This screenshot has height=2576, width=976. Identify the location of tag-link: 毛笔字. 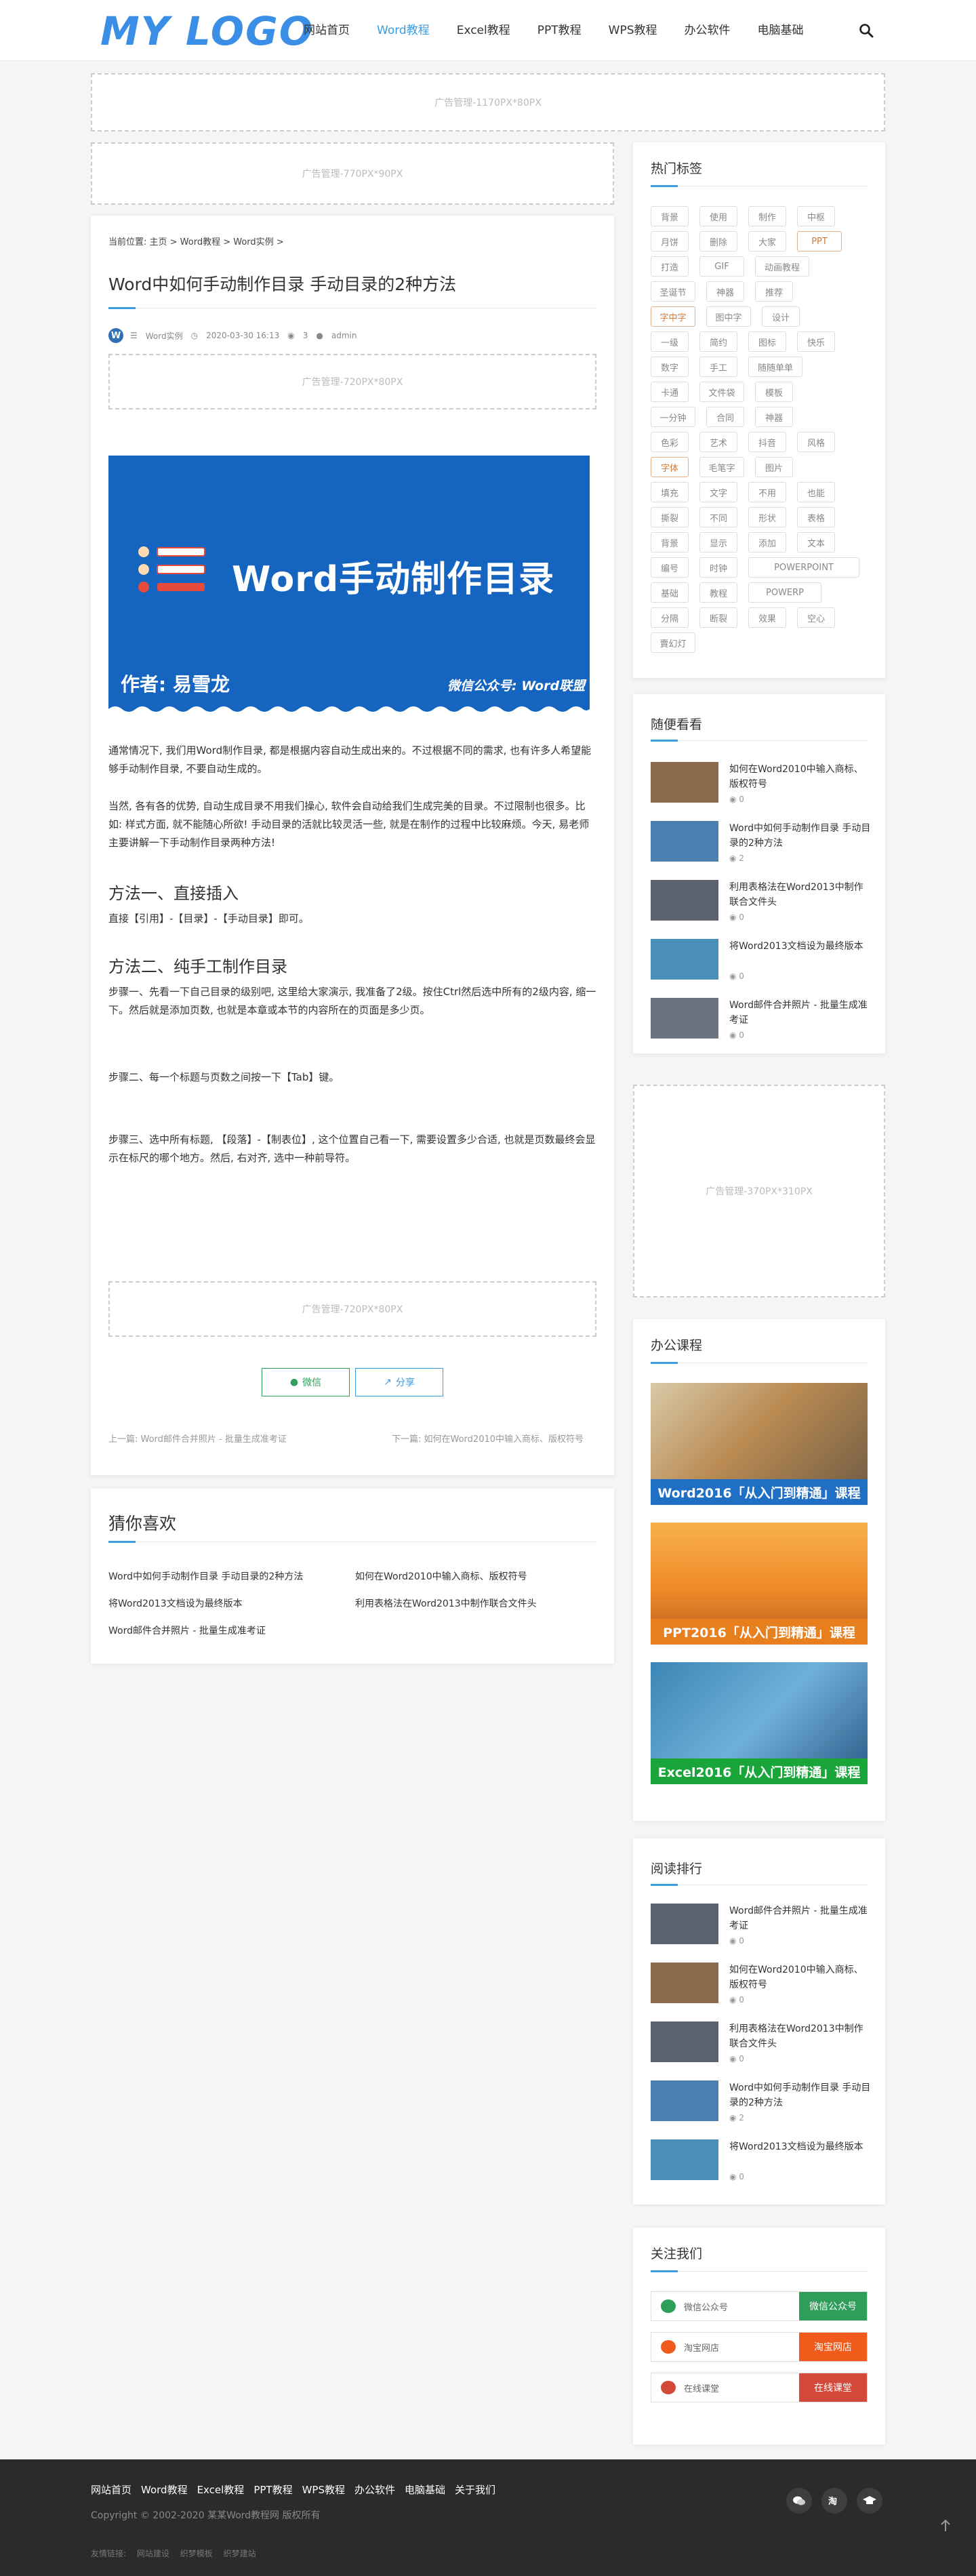
(722, 467).